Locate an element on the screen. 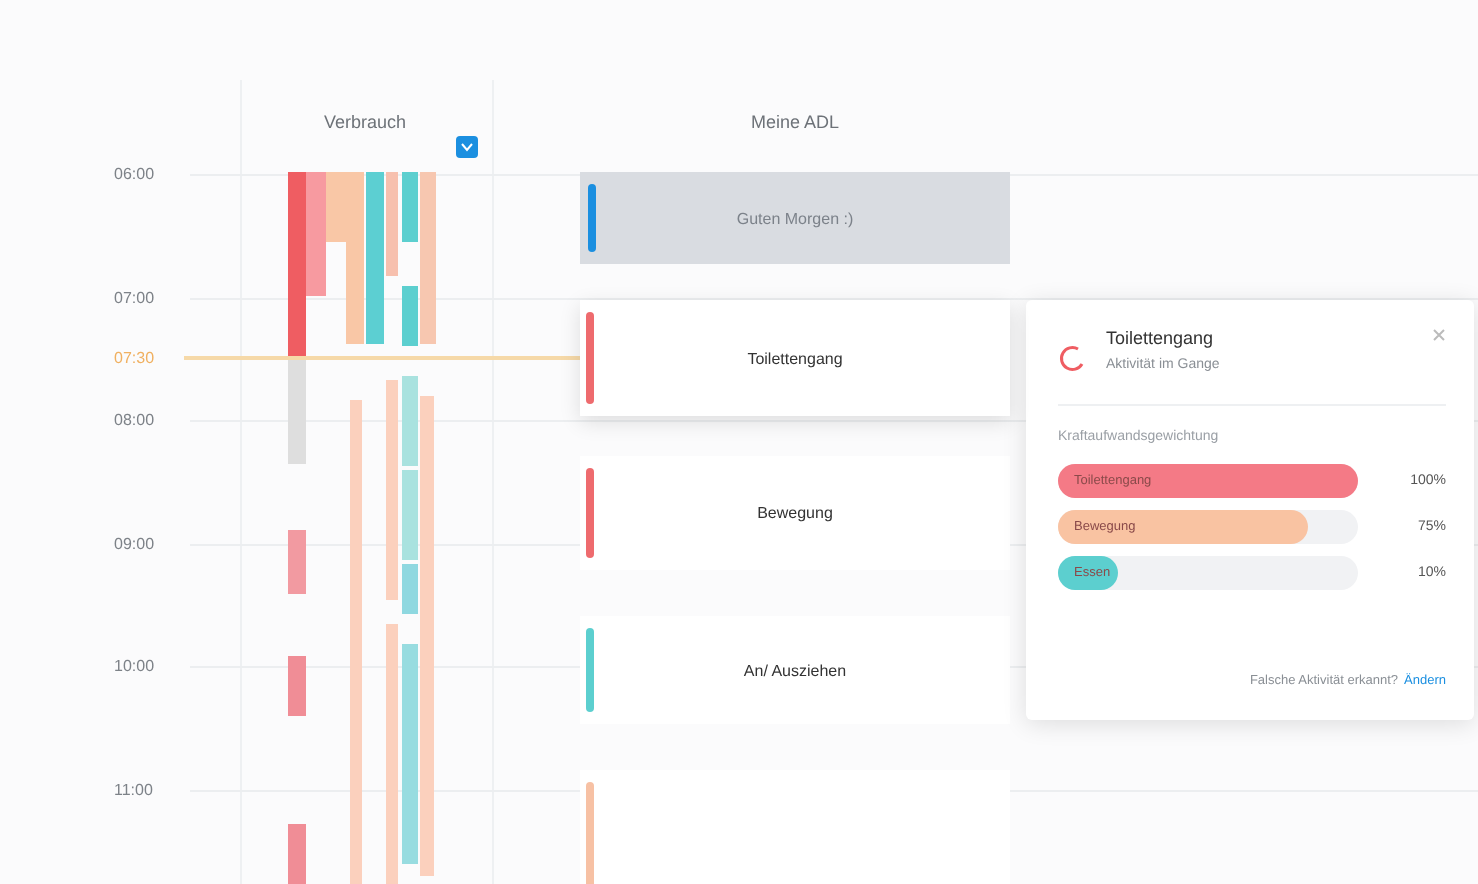 The width and height of the screenshot is (1478, 884). activity-card is located at coordinates (795, 827).